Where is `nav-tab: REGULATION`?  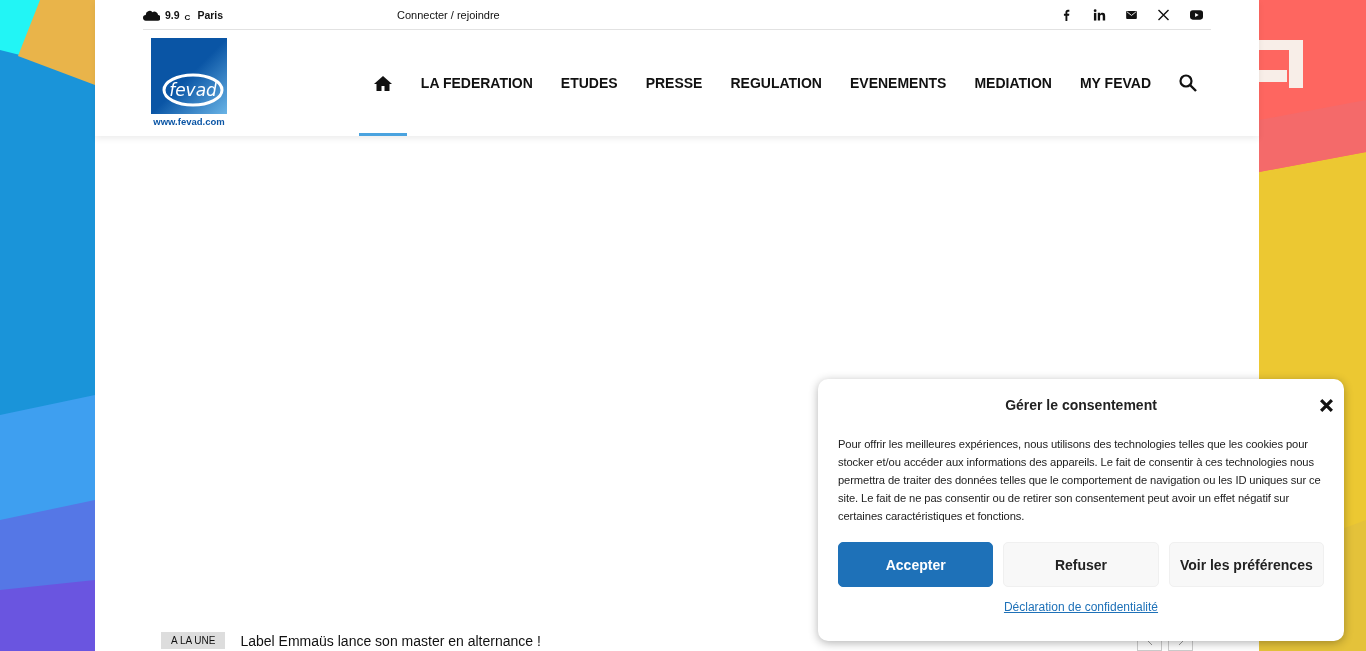 nav-tab: REGULATION is located at coordinates (776, 83).